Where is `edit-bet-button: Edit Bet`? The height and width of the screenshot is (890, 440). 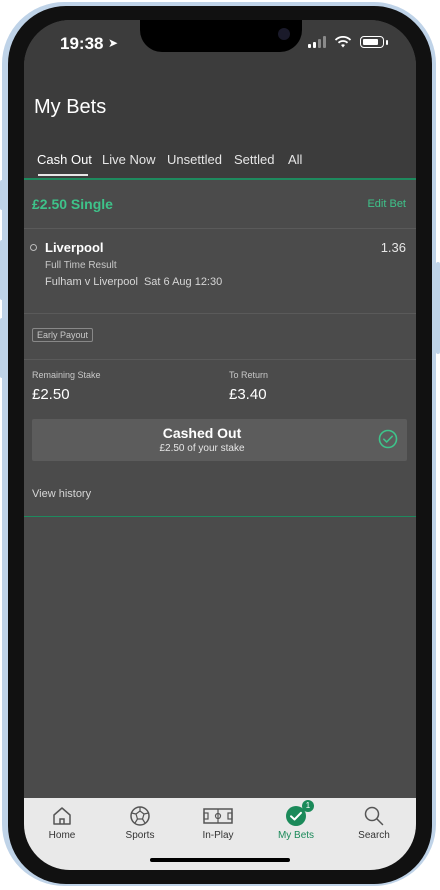 edit-bet-button: Edit Bet is located at coordinates (386, 204).